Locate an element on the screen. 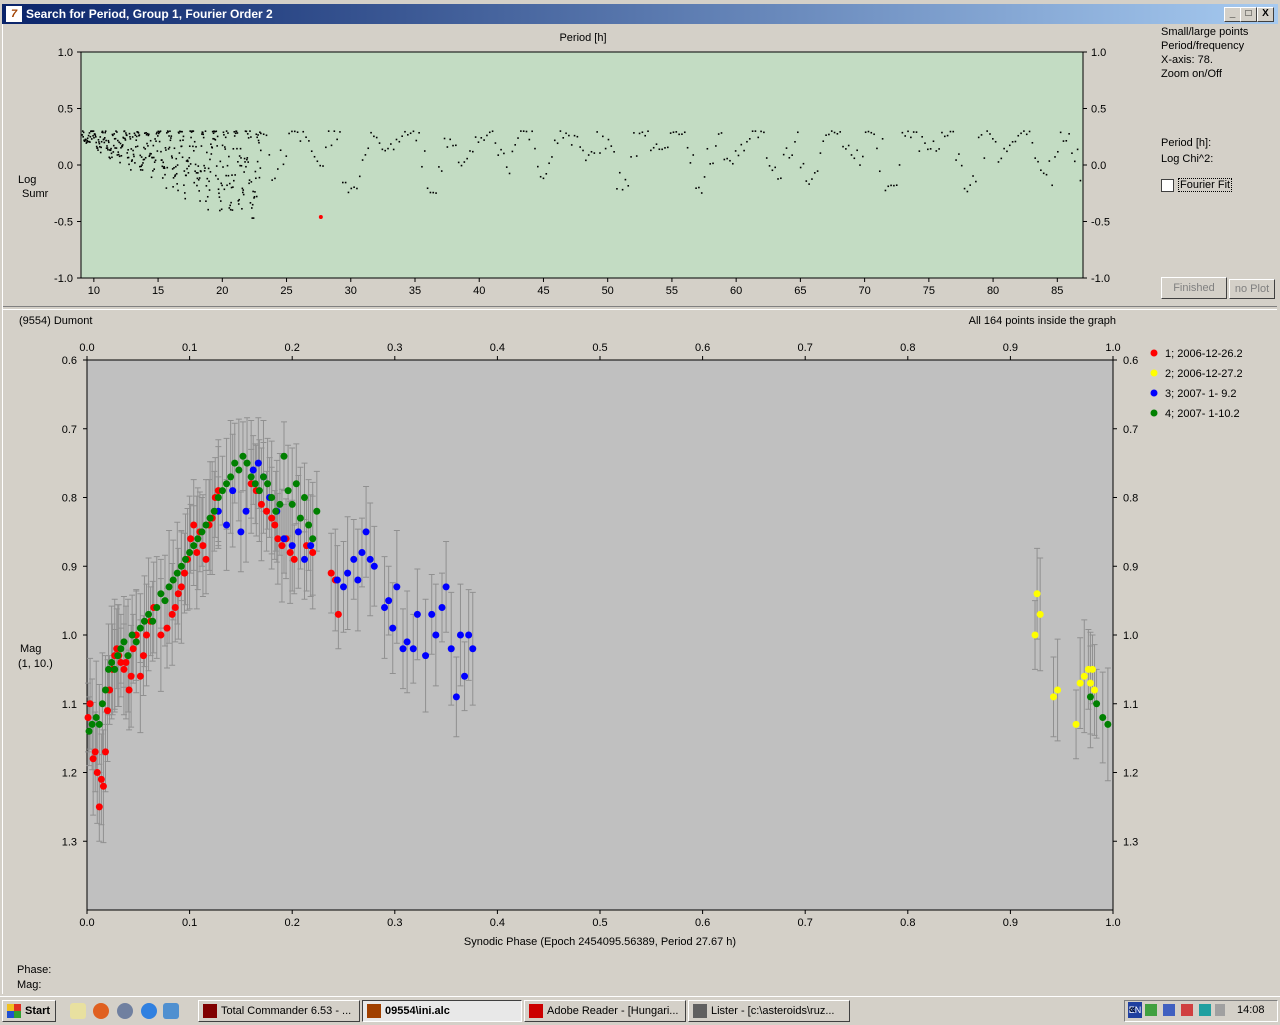 The width and height of the screenshot is (1280, 1025). app-launcher-icon is located at coordinates (78, 1011).